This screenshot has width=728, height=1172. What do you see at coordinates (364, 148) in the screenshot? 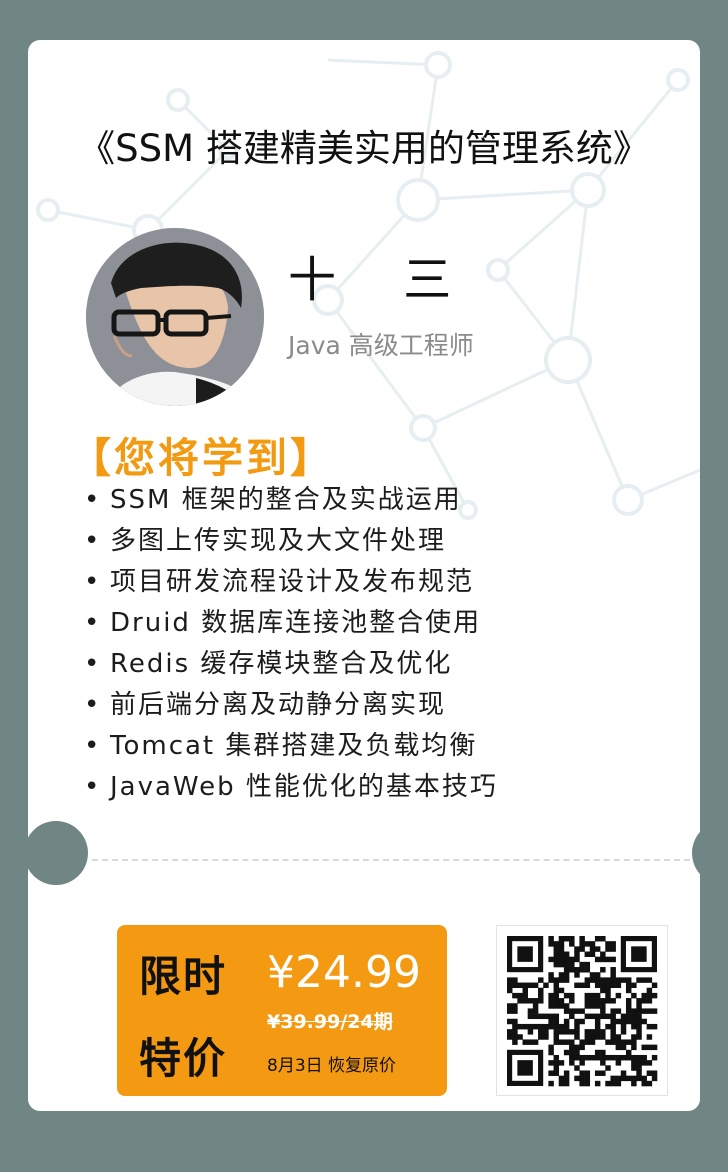
I see `course-title: 《SSM 搭建精美实用的管理系统》` at bounding box center [364, 148].